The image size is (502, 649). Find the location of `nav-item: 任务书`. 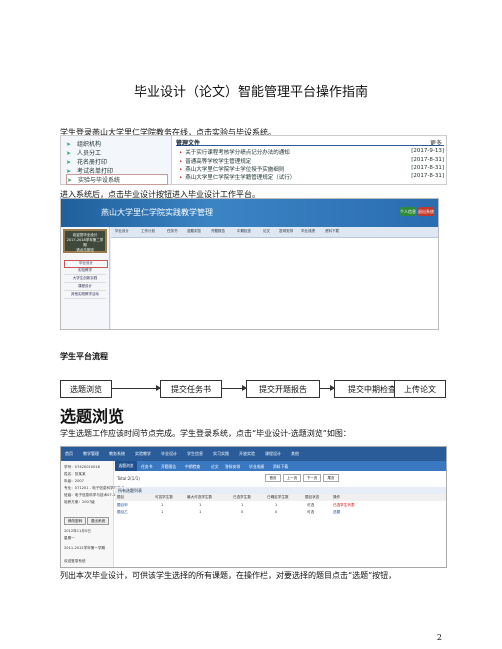

nav-item: 任务书 is located at coordinates (172, 231).